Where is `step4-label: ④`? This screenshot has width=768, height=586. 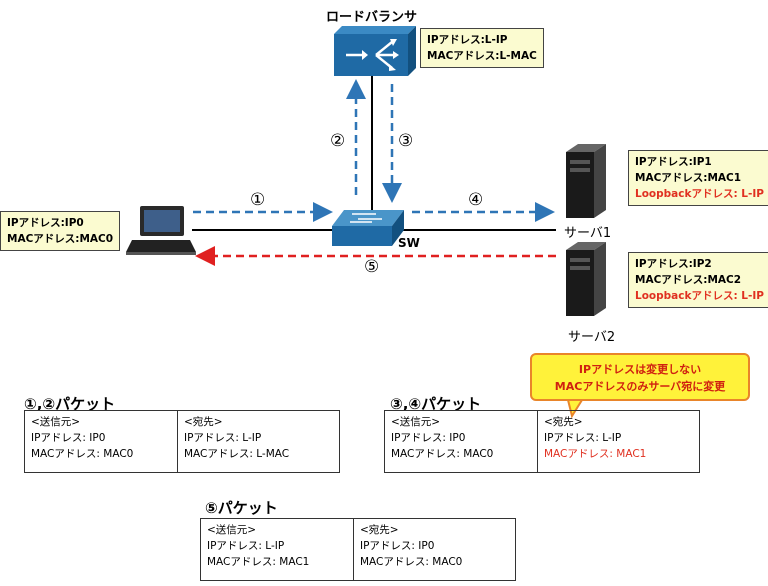
step4-label: ④ is located at coordinates (476, 200).